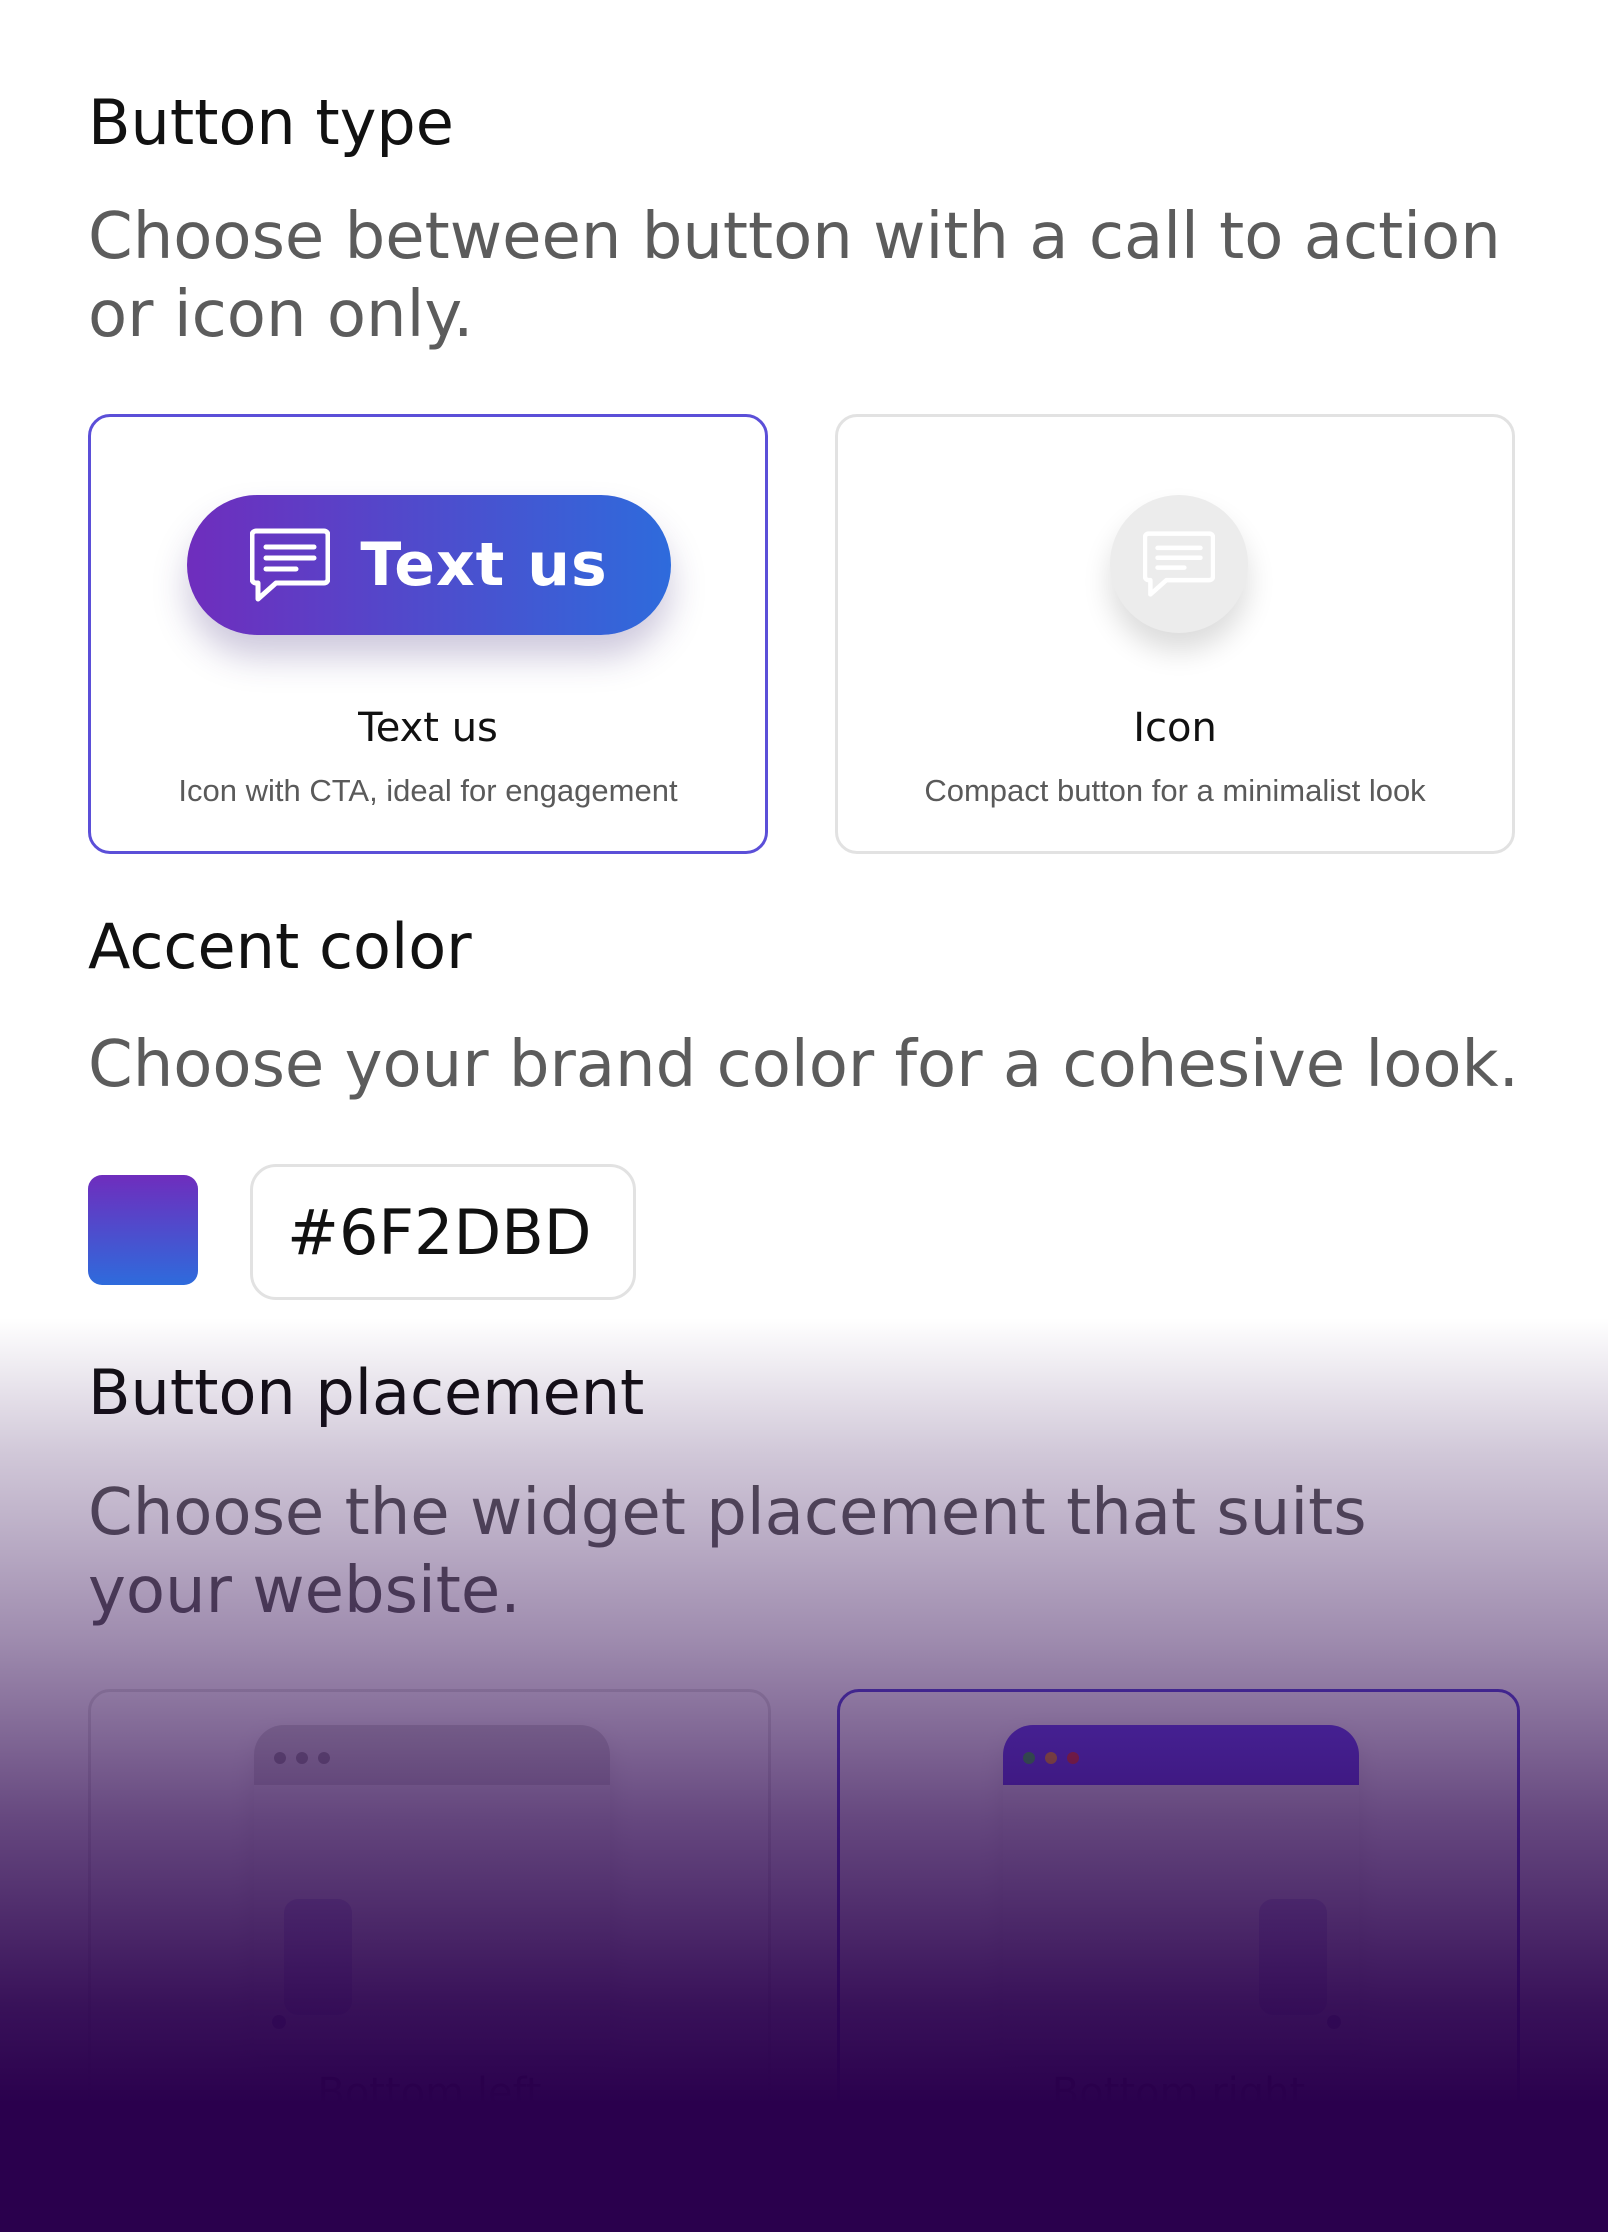 Image resolution: width=1608 pixels, height=2232 pixels. What do you see at coordinates (428, 790) in the screenshot?
I see `option-sublabel: Icon with CTA, ideal for engagement` at bounding box center [428, 790].